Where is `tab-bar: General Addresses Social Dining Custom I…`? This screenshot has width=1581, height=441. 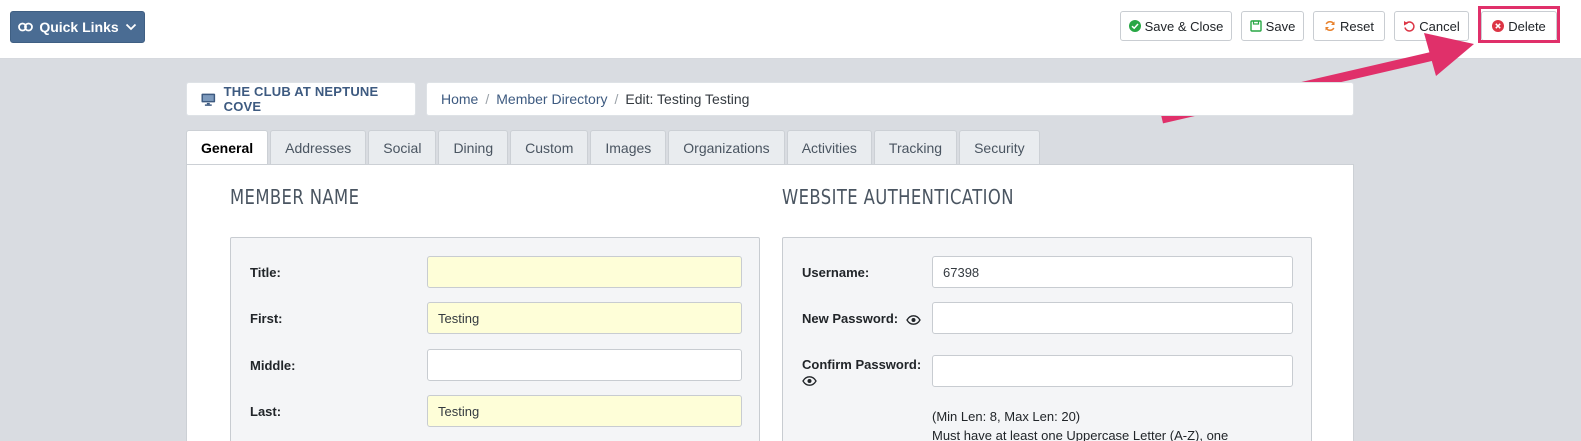
tab-bar: General Addresses Social Dining Custom I… is located at coordinates (614, 147).